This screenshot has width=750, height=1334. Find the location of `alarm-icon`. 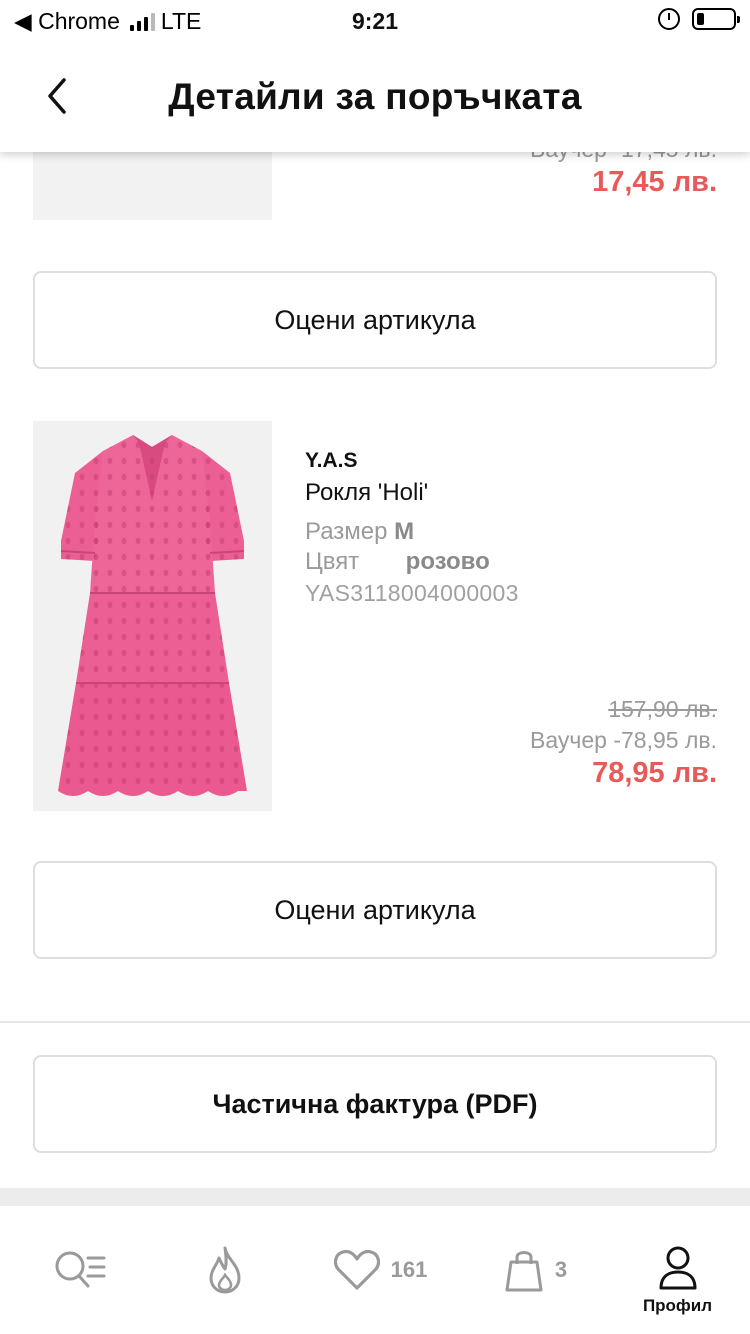

alarm-icon is located at coordinates (669, 19).